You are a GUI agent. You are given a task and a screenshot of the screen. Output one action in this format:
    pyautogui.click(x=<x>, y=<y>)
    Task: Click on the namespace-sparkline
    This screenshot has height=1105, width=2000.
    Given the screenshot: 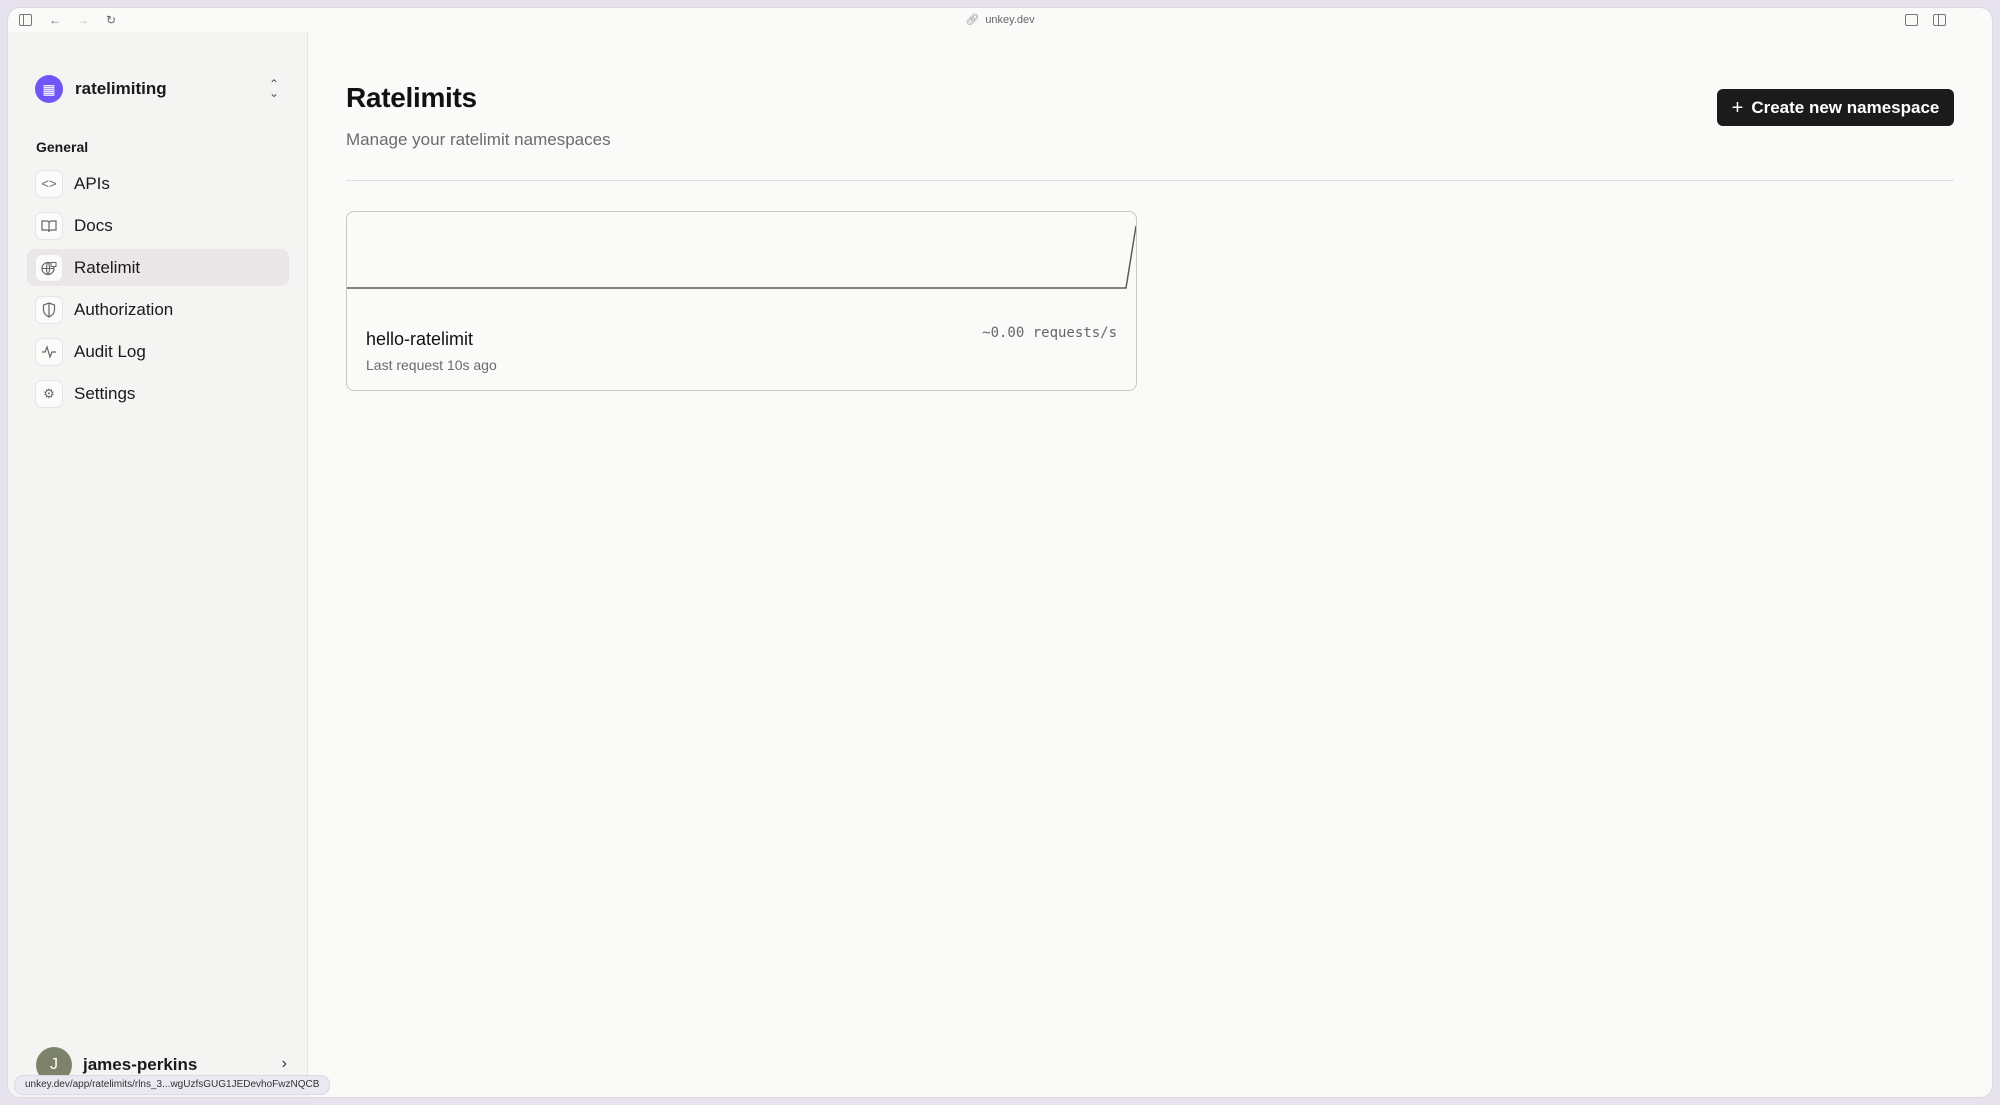 What is the action you would take?
    pyautogui.click(x=741, y=257)
    